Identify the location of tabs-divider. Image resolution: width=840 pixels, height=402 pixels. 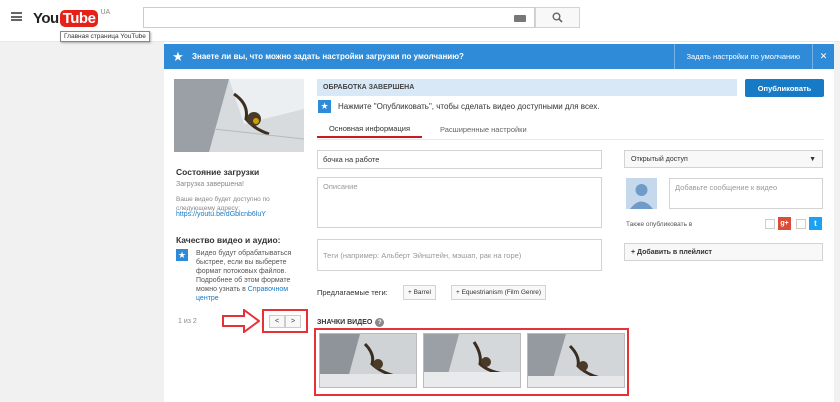
(570, 139).